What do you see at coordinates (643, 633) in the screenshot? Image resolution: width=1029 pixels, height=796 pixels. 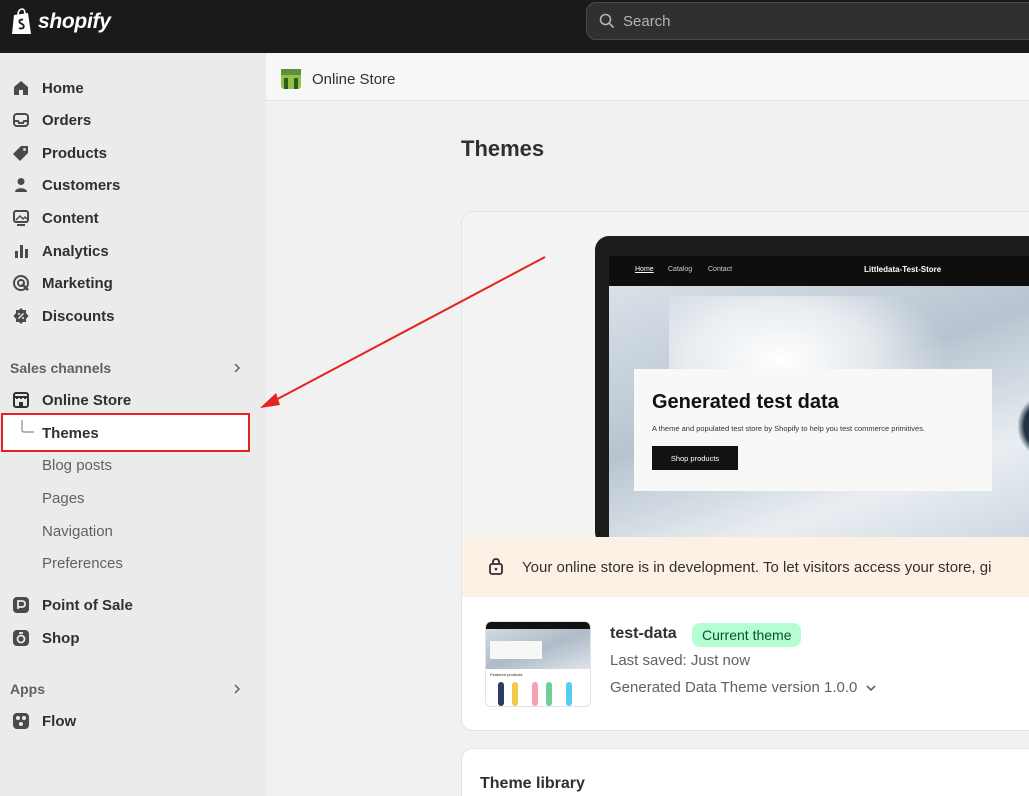 I see `theme-name: test-data` at bounding box center [643, 633].